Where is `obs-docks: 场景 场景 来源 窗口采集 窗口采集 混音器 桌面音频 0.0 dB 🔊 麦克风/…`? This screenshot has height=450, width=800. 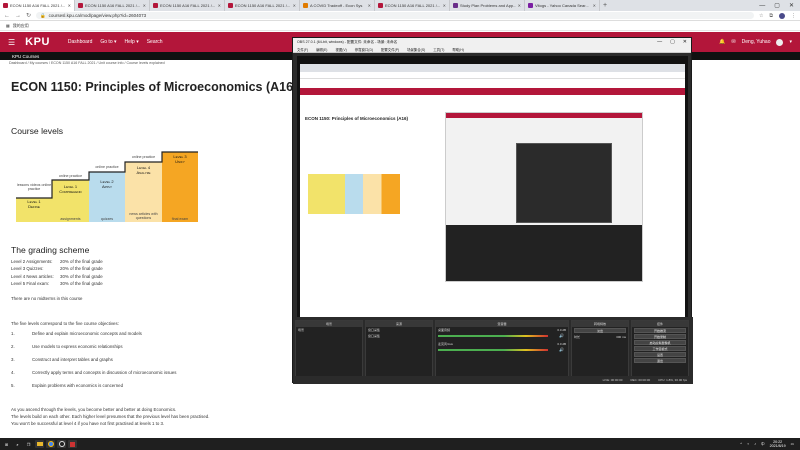 obs-docks: 场景 场景 来源 窗口采集 窗口采集 混音器 桌面音频 0.0 dB 🔊 麦克风/… is located at coordinates (493, 350).